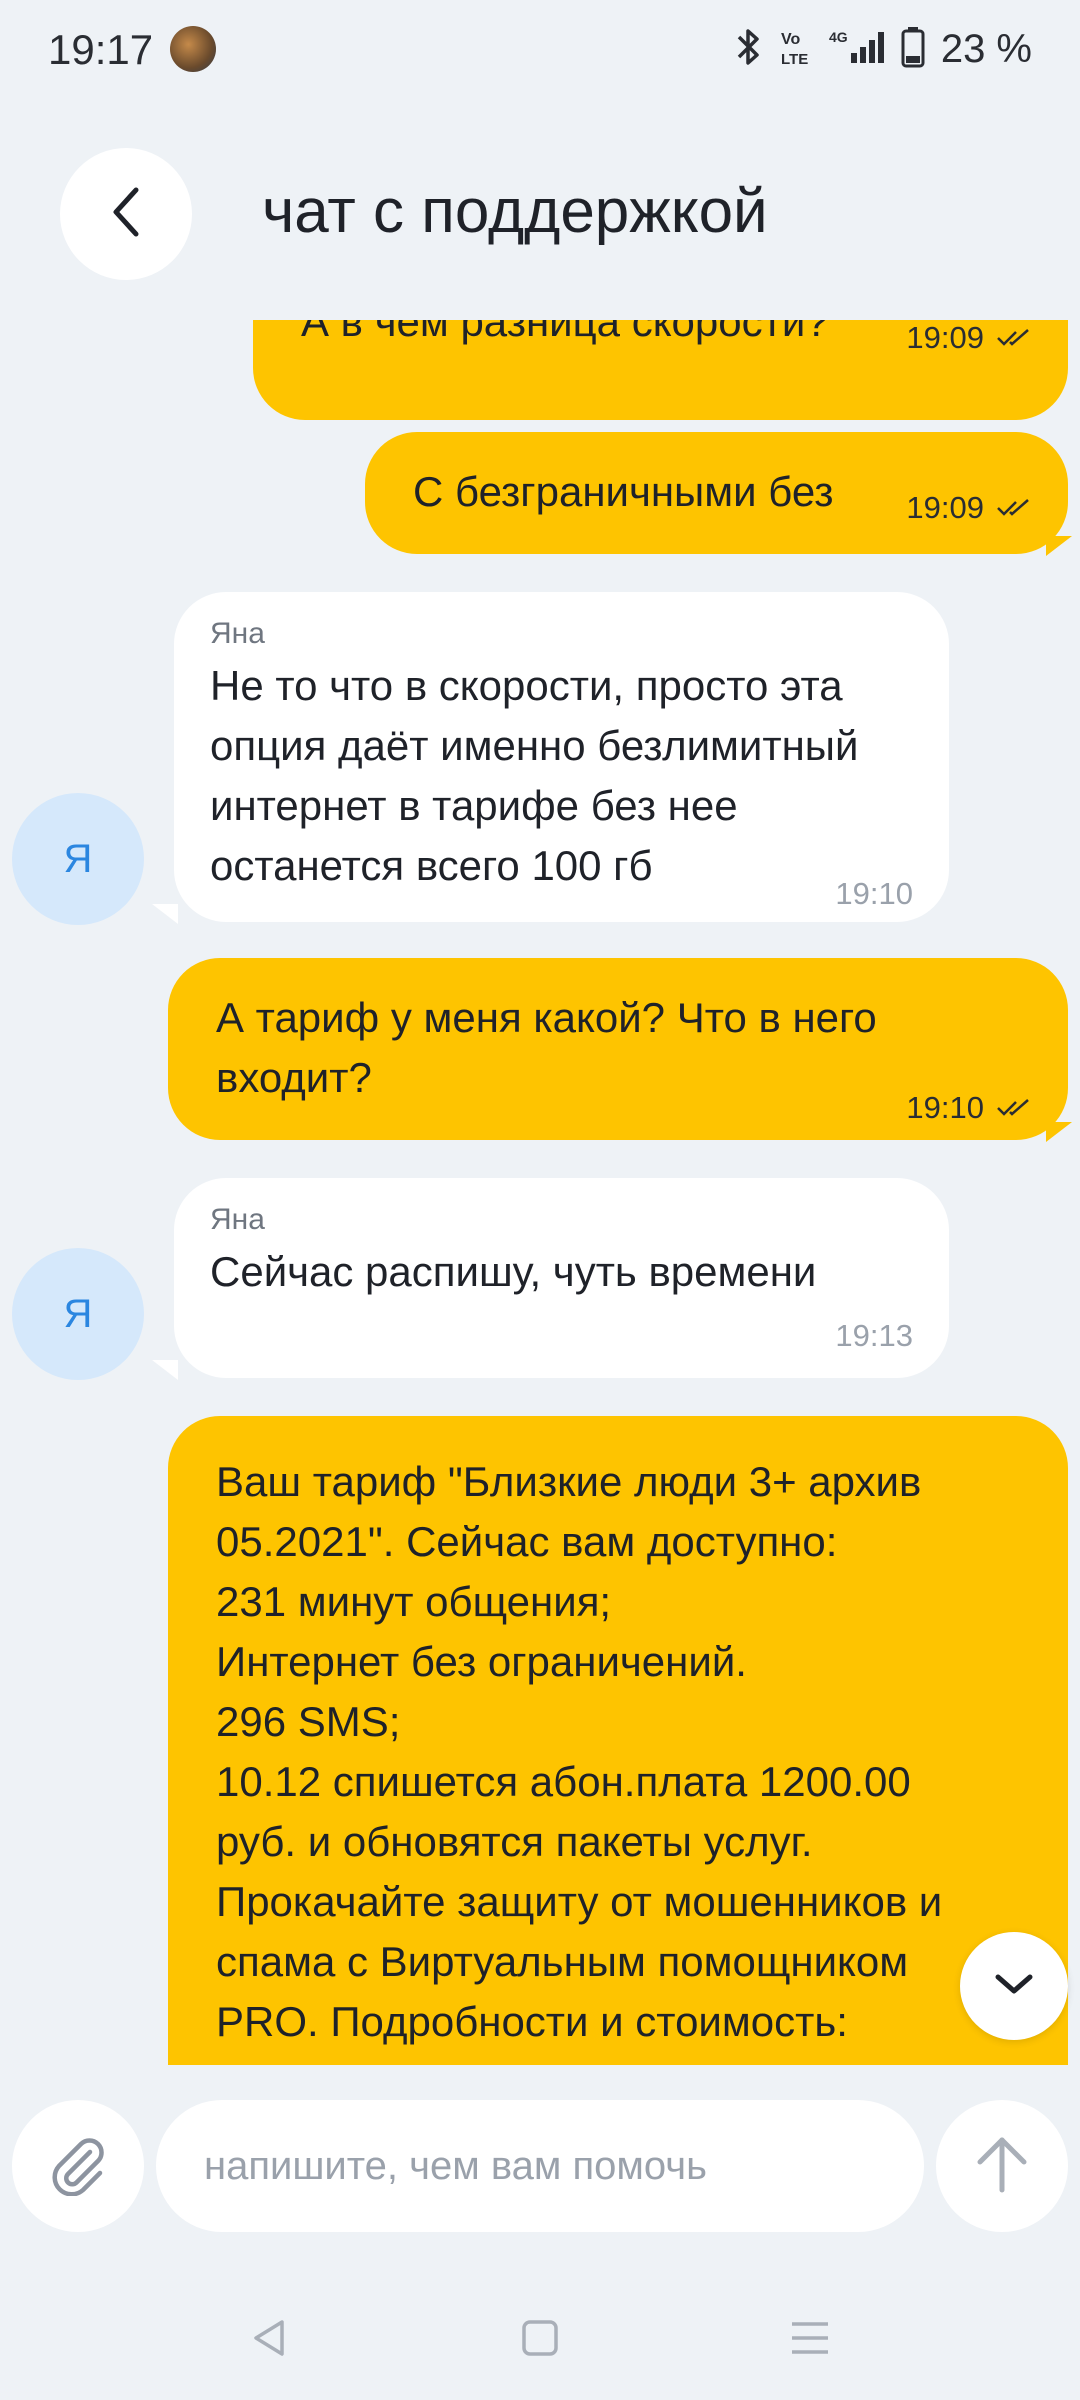 Image resolution: width=1080 pixels, height=2400 pixels. I want to click on message-meta: 19:10, so click(969, 1108).